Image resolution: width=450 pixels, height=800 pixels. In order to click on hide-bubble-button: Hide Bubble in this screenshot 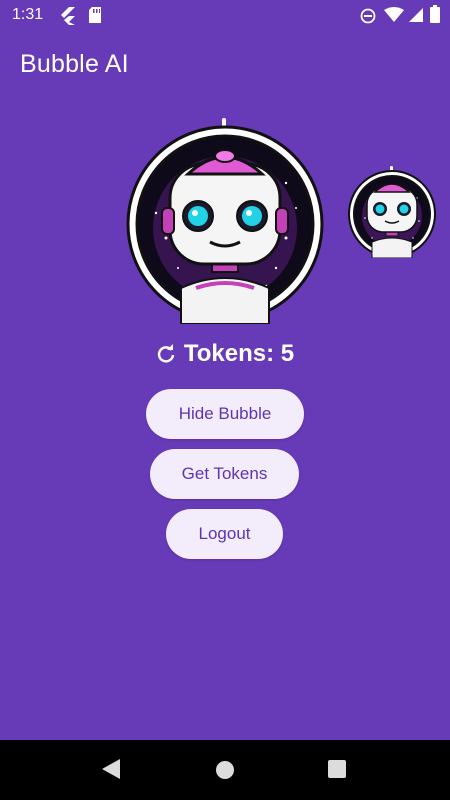, I will do `click(225, 414)`.